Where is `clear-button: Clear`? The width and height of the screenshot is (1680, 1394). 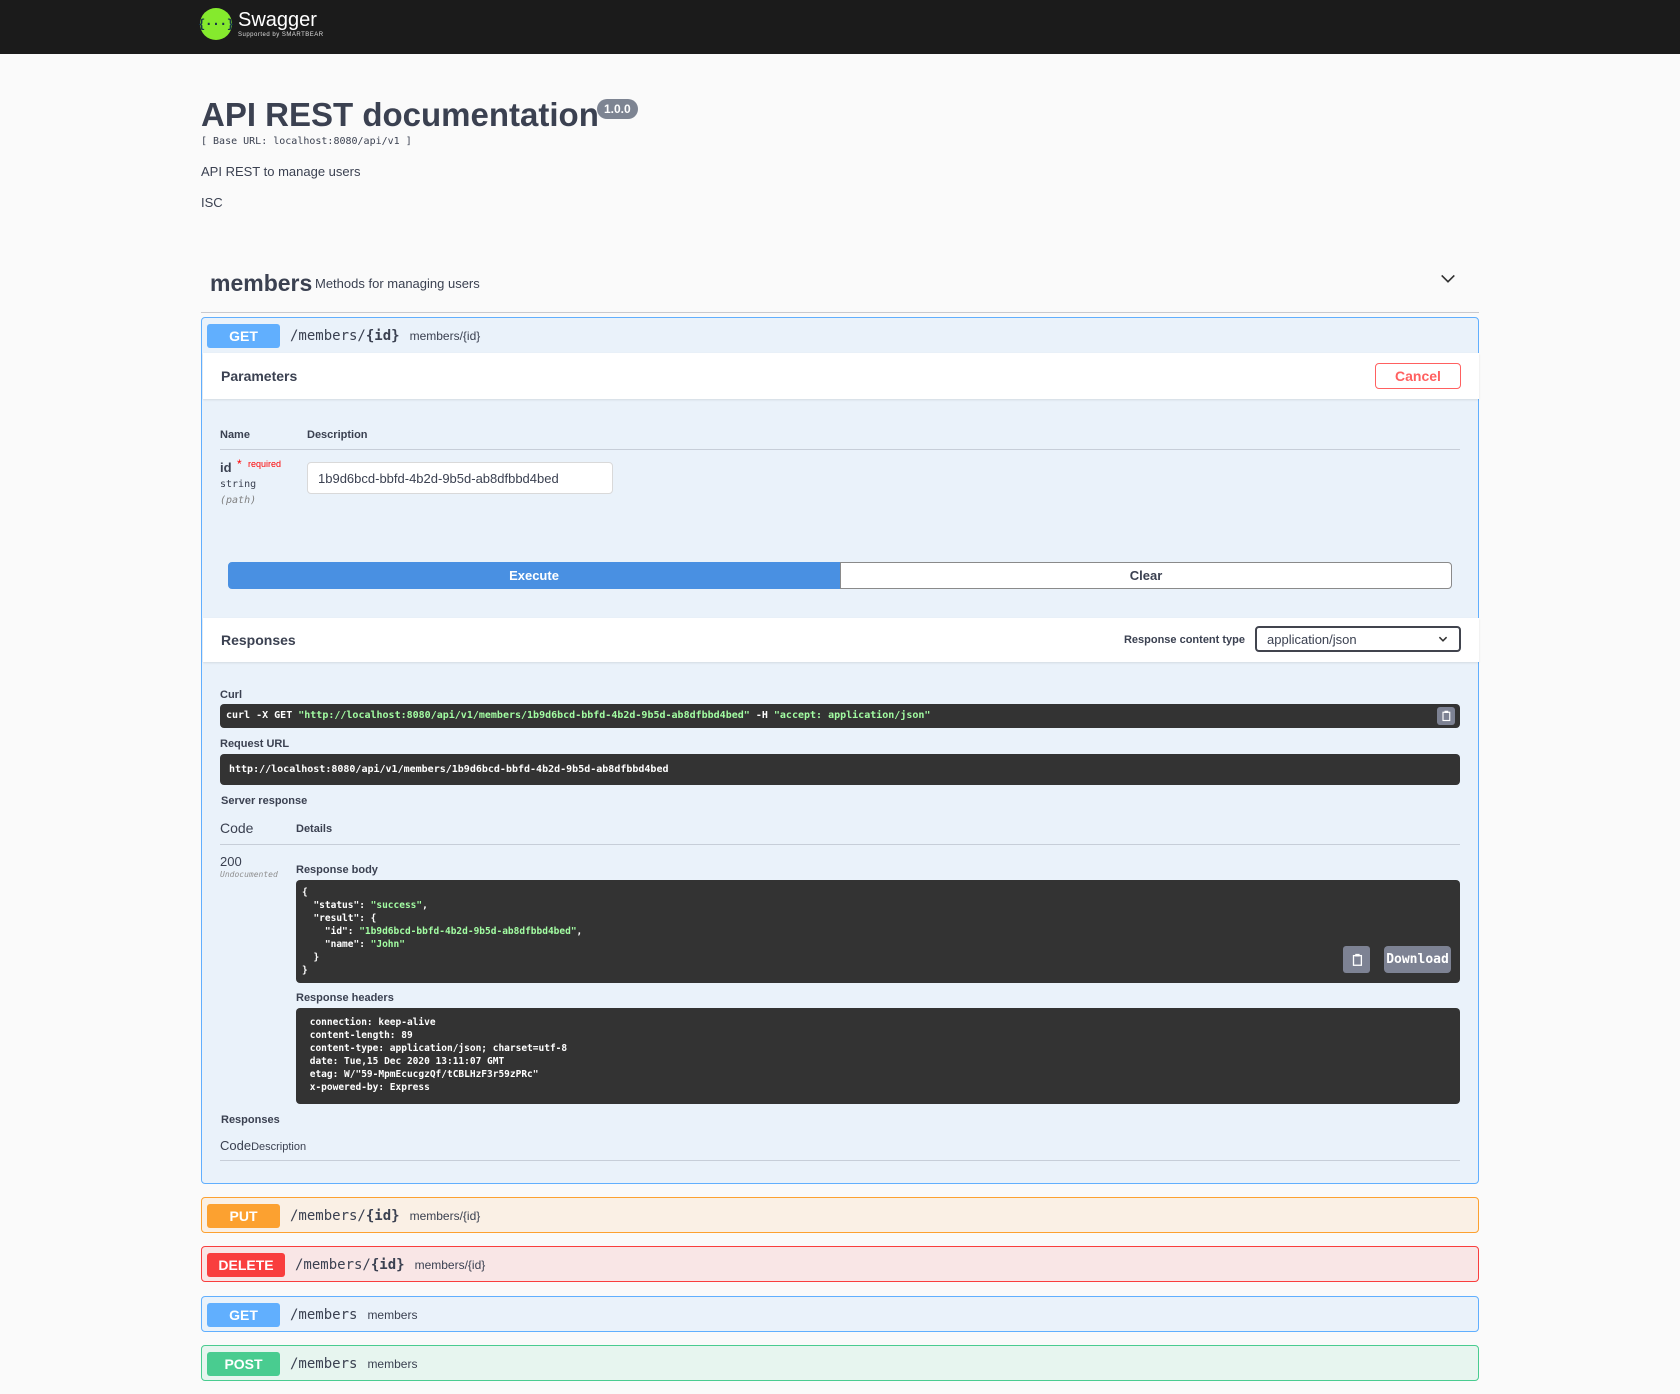
clear-button: Clear is located at coordinates (1146, 575).